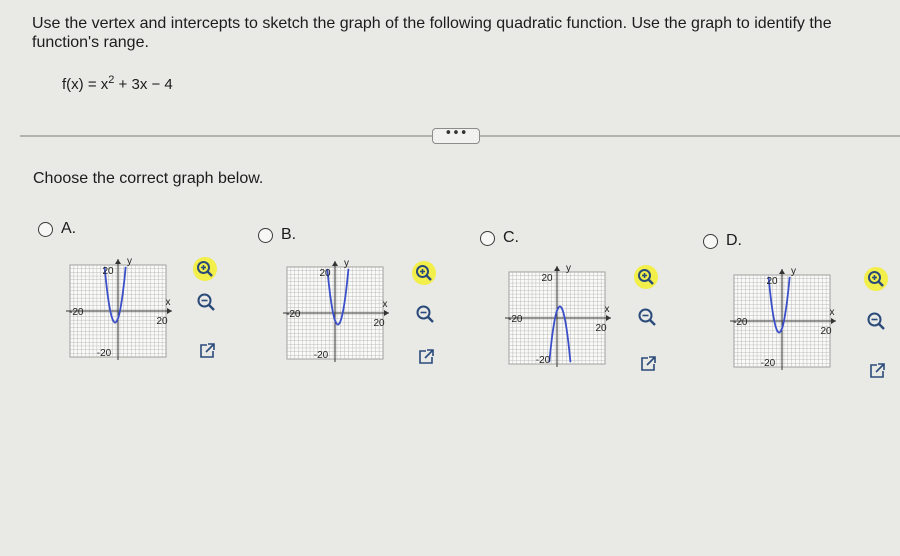  Describe the element at coordinates (499, 238) in the screenshot. I see `option-c-choice: C.` at that location.